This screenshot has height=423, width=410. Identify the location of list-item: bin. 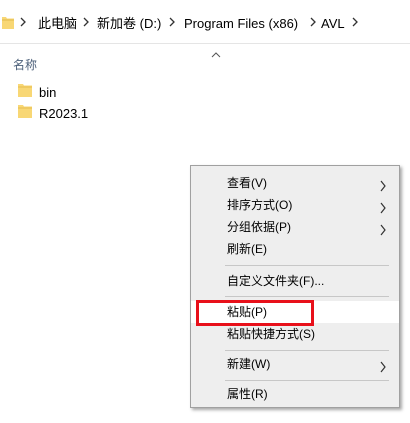
(37, 92).